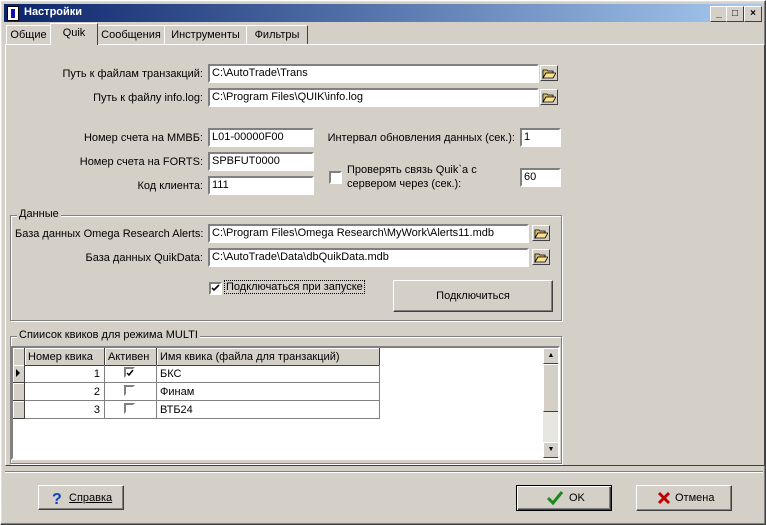  I want to click on quikdata-db-browse-button, so click(541, 257).